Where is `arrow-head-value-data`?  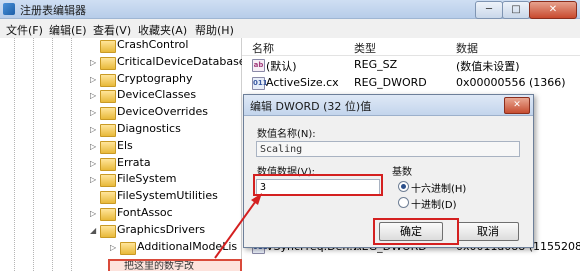 arrow-head-value-data is located at coordinates (256, 199).